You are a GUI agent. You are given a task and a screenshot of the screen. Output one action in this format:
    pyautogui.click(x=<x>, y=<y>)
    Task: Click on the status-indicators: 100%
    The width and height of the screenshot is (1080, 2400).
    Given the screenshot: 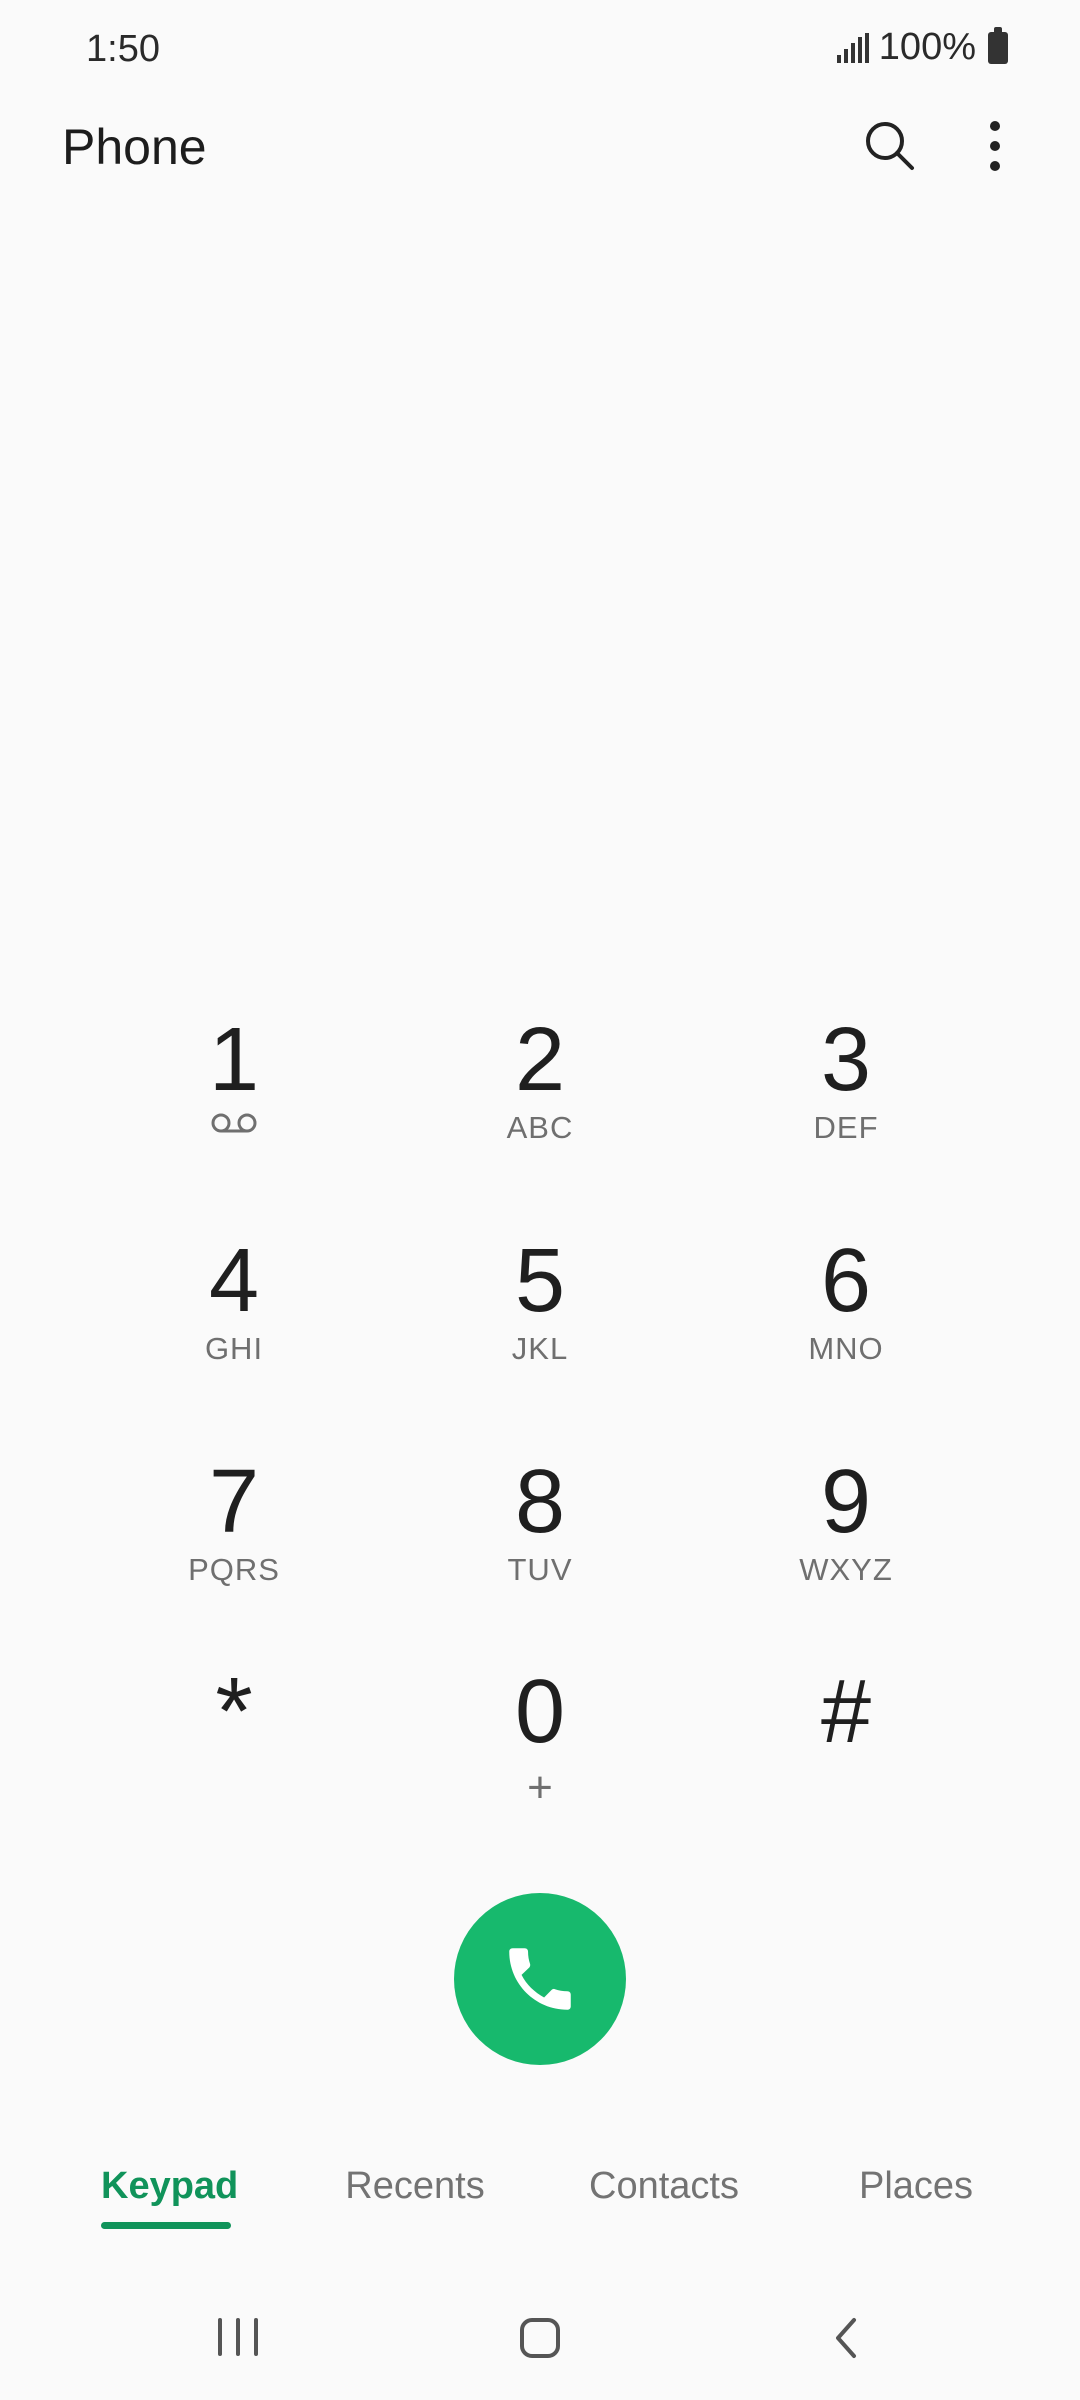 What is the action you would take?
    pyautogui.click(x=922, y=47)
    